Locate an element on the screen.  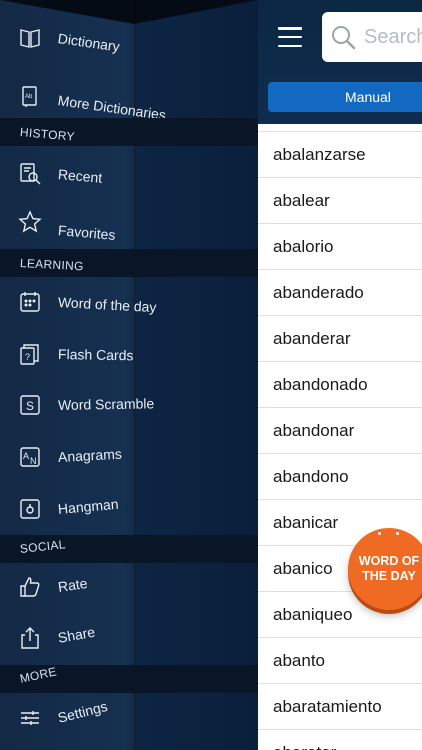
section-more: MORE is located at coordinates (129, 678).